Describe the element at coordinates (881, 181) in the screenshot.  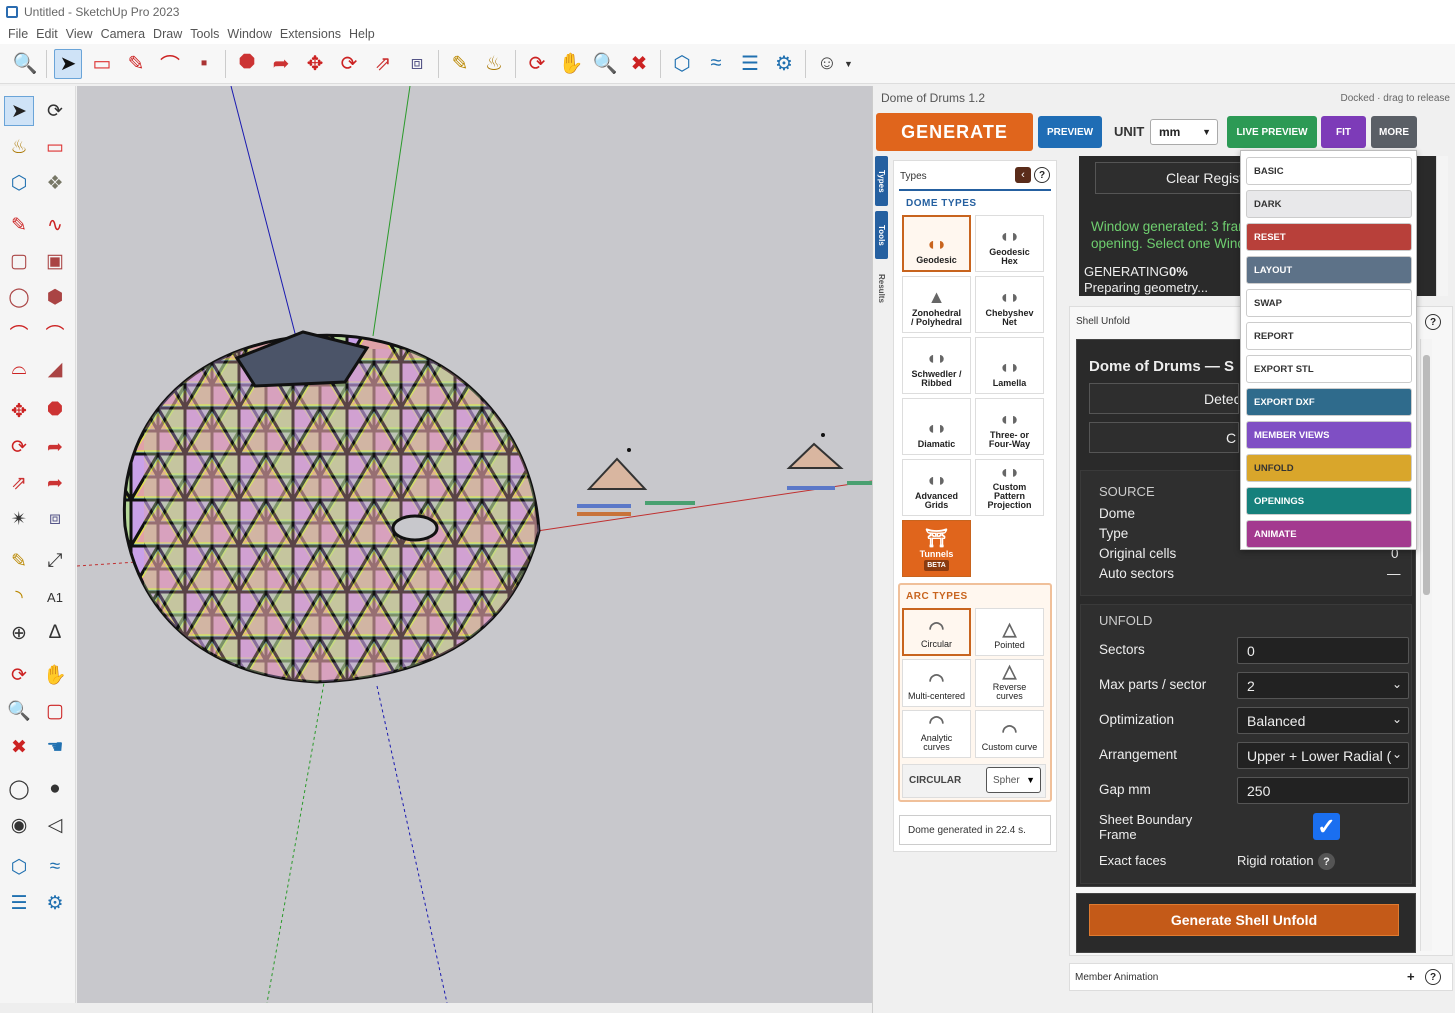
I see `tab-types: Types` at that location.